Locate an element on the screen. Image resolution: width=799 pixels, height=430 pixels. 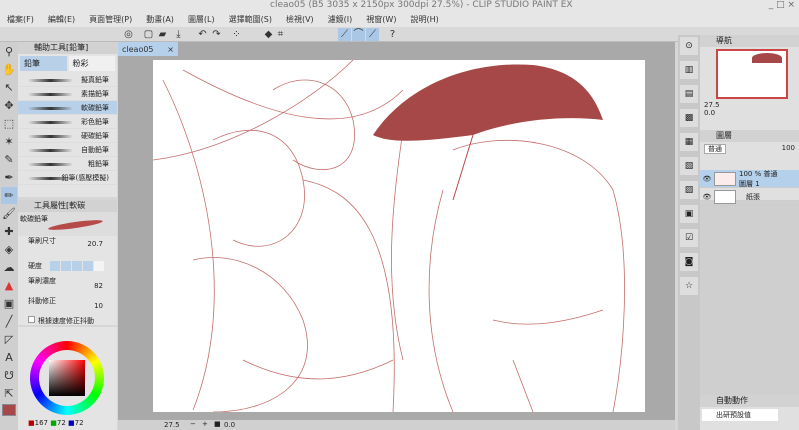
red-value: 167 is located at coordinates (41, 423).